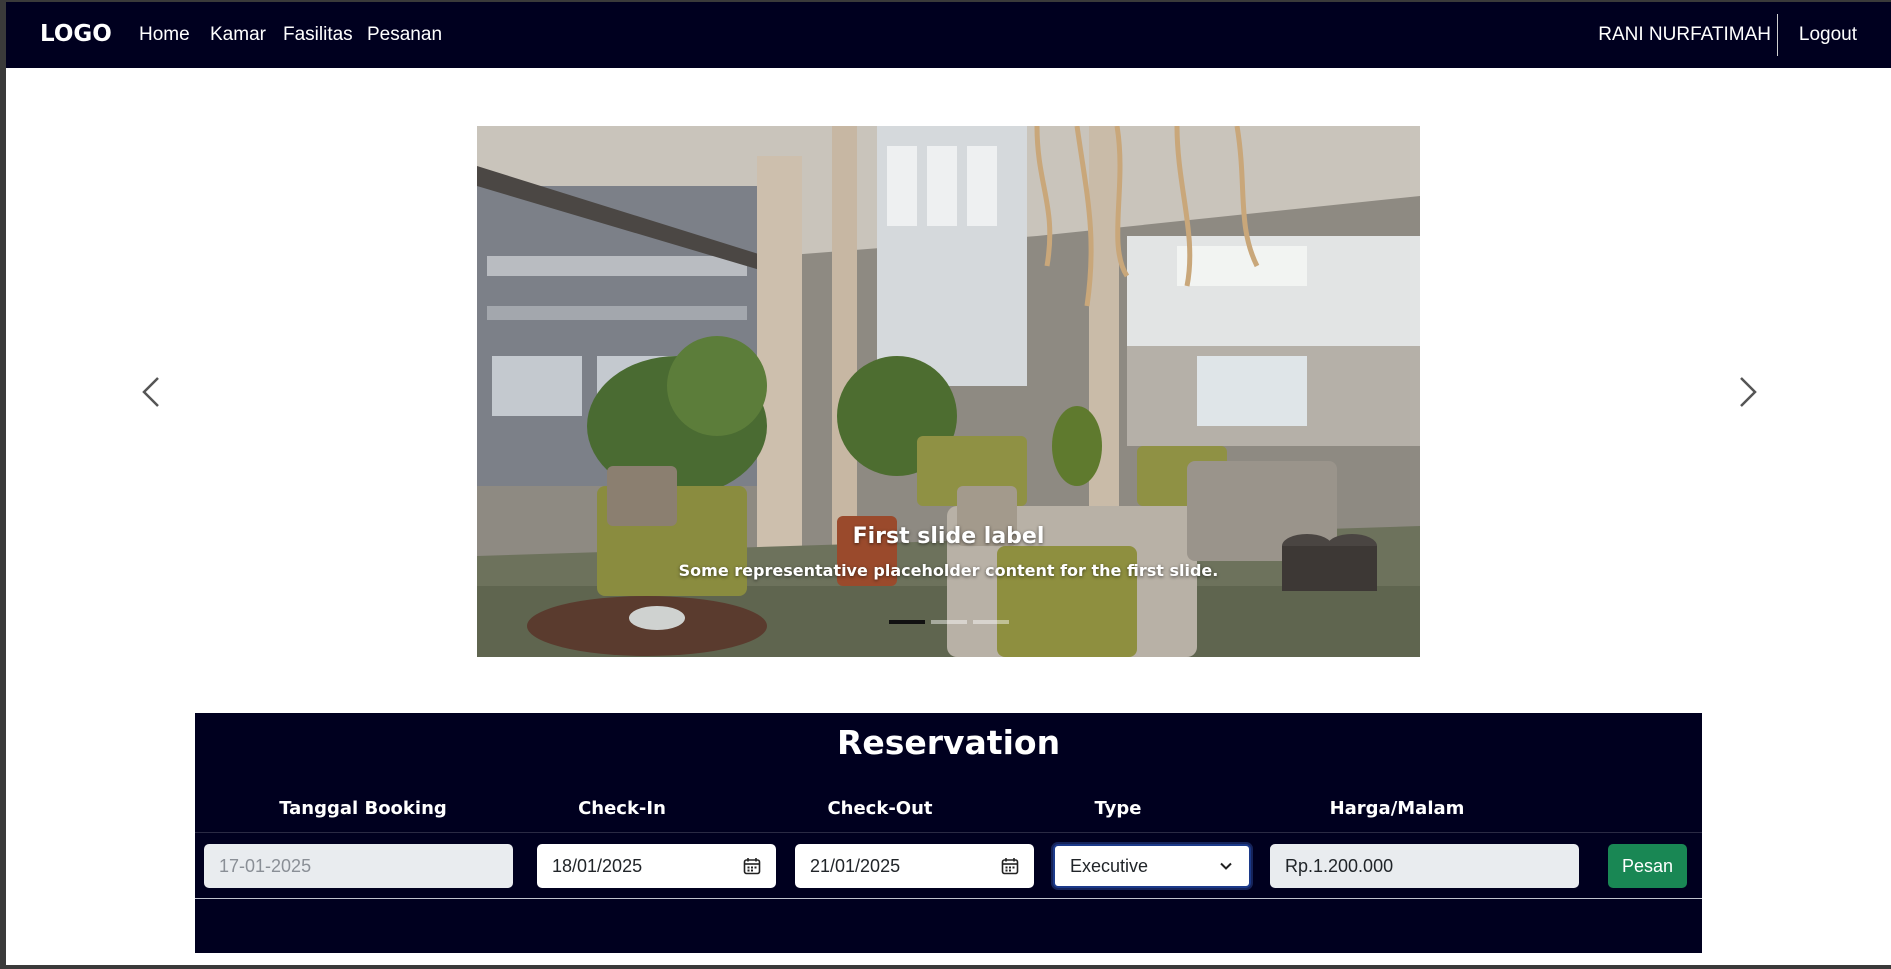  What do you see at coordinates (1152, 866) in the screenshot?
I see `room-type-select: Executive` at bounding box center [1152, 866].